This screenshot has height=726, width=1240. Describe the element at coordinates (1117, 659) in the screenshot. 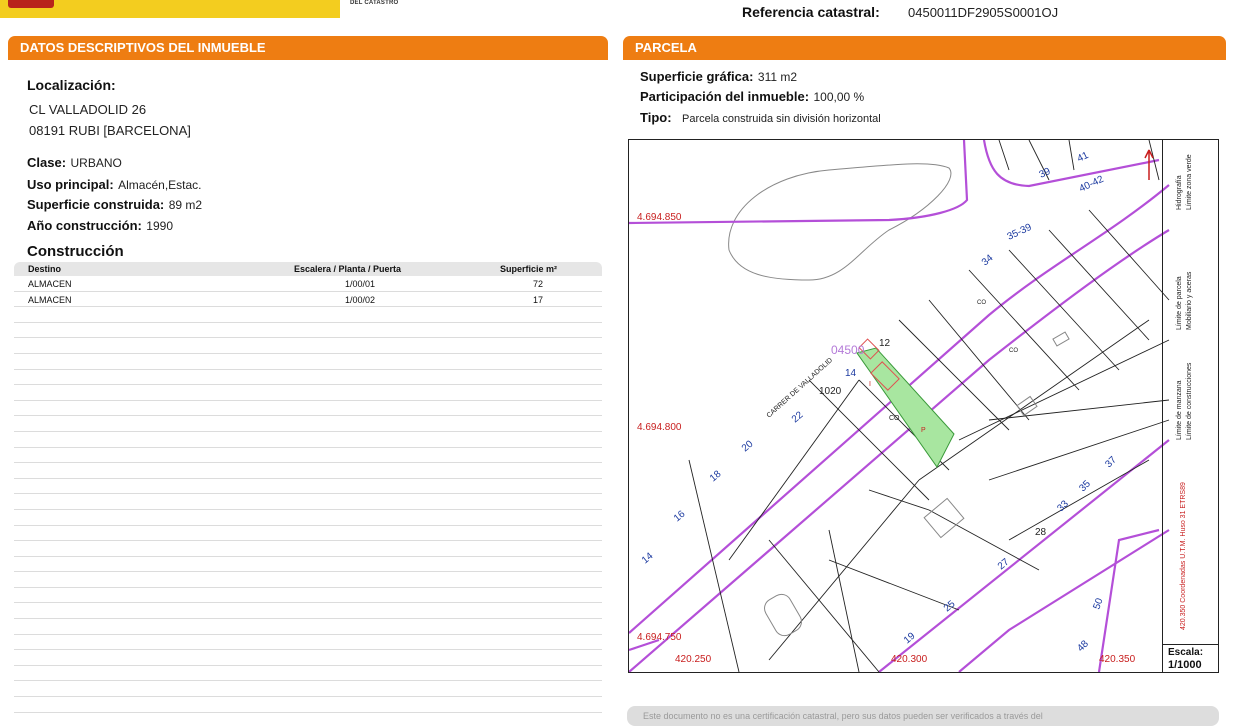

I see `x-coord-right: 420.350` at that location.